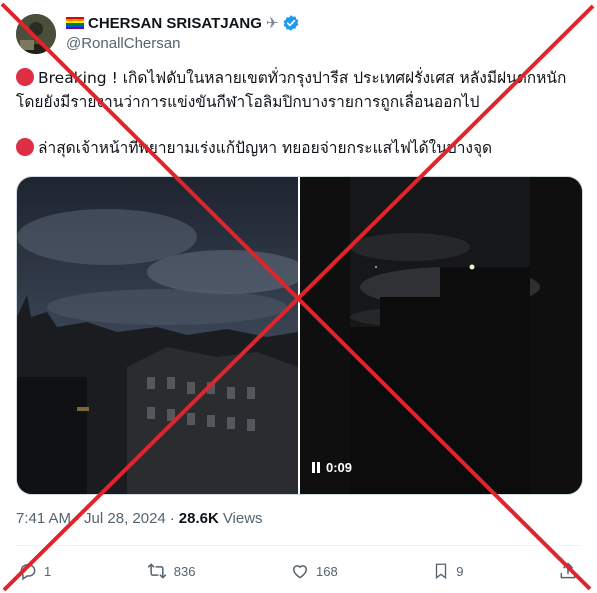 This screenshot has width=597, height=593. What do you see at coordinates (314, 571) in the screenshot?
I see `like-button: 168` at bounding box center [314, 571].